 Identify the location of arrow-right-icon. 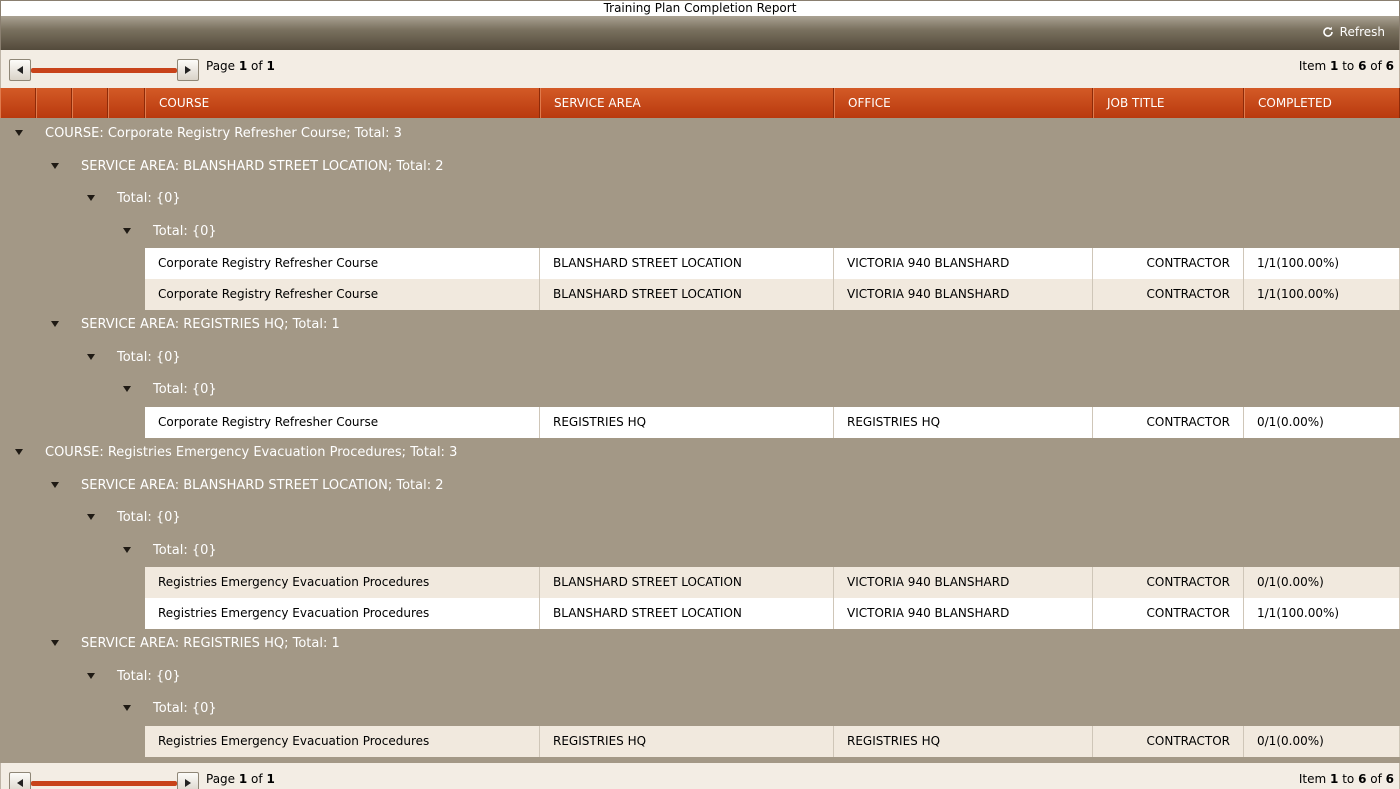
(188, 783).